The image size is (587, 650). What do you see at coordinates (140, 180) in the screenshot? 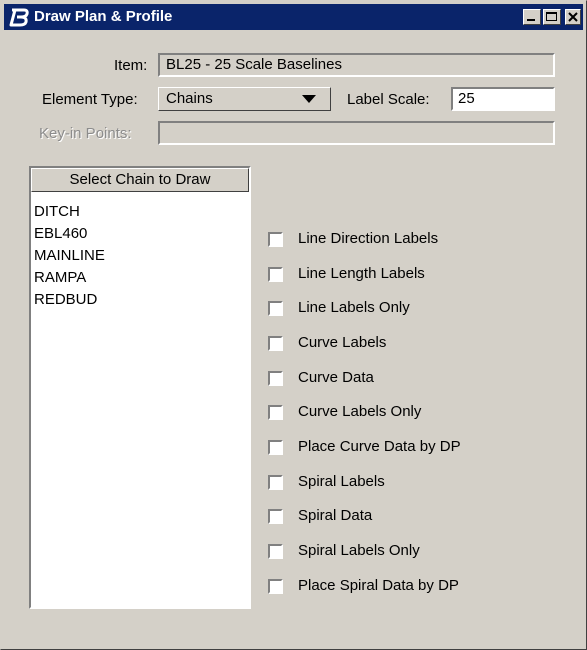
I see `chain-list-header: Select Chain to Draw` at bounding box center [140, 180].